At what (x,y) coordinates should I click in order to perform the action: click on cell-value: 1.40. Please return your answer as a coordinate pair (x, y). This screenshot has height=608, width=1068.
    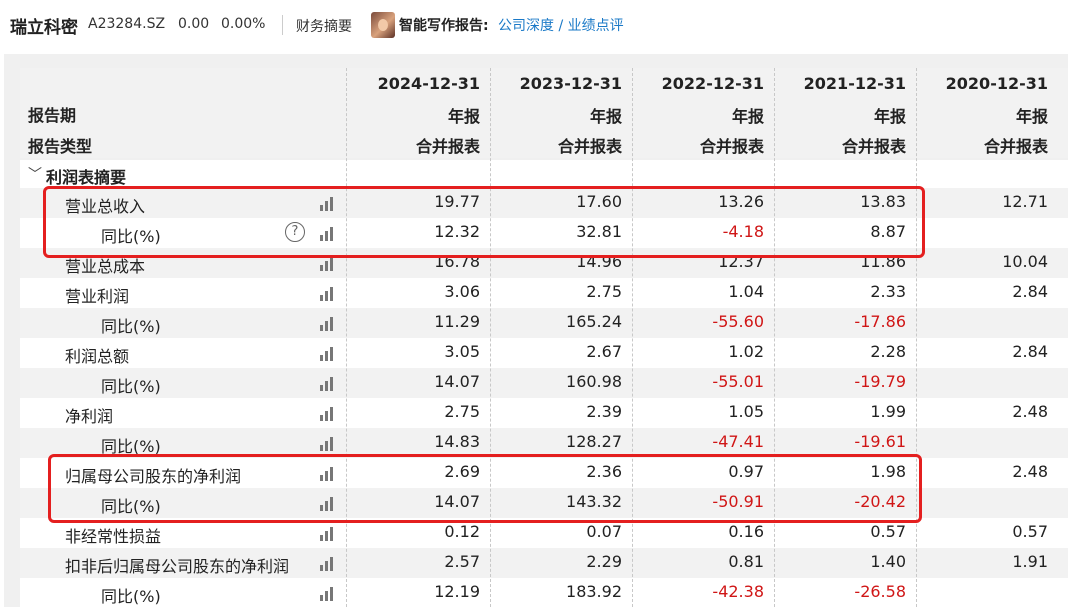
    Looking at the image, I should click on (888, 561).